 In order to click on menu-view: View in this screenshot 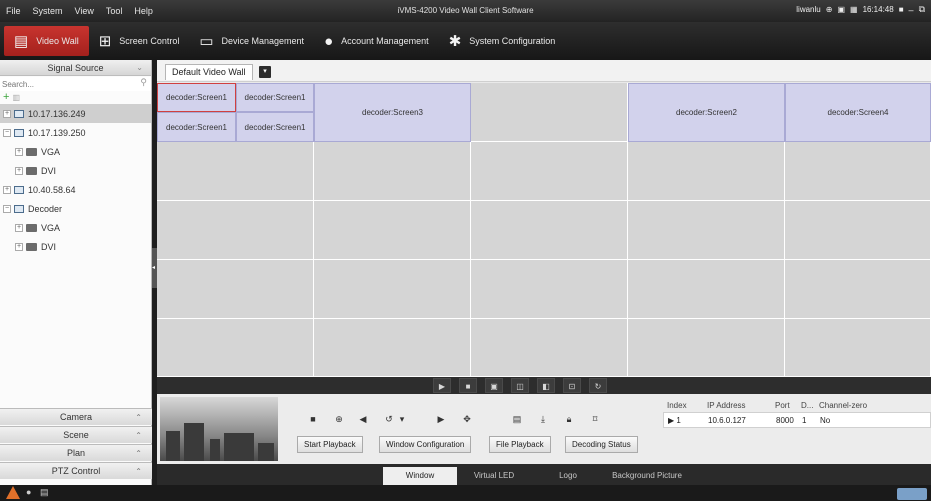, I will do `click(84, 11)`.